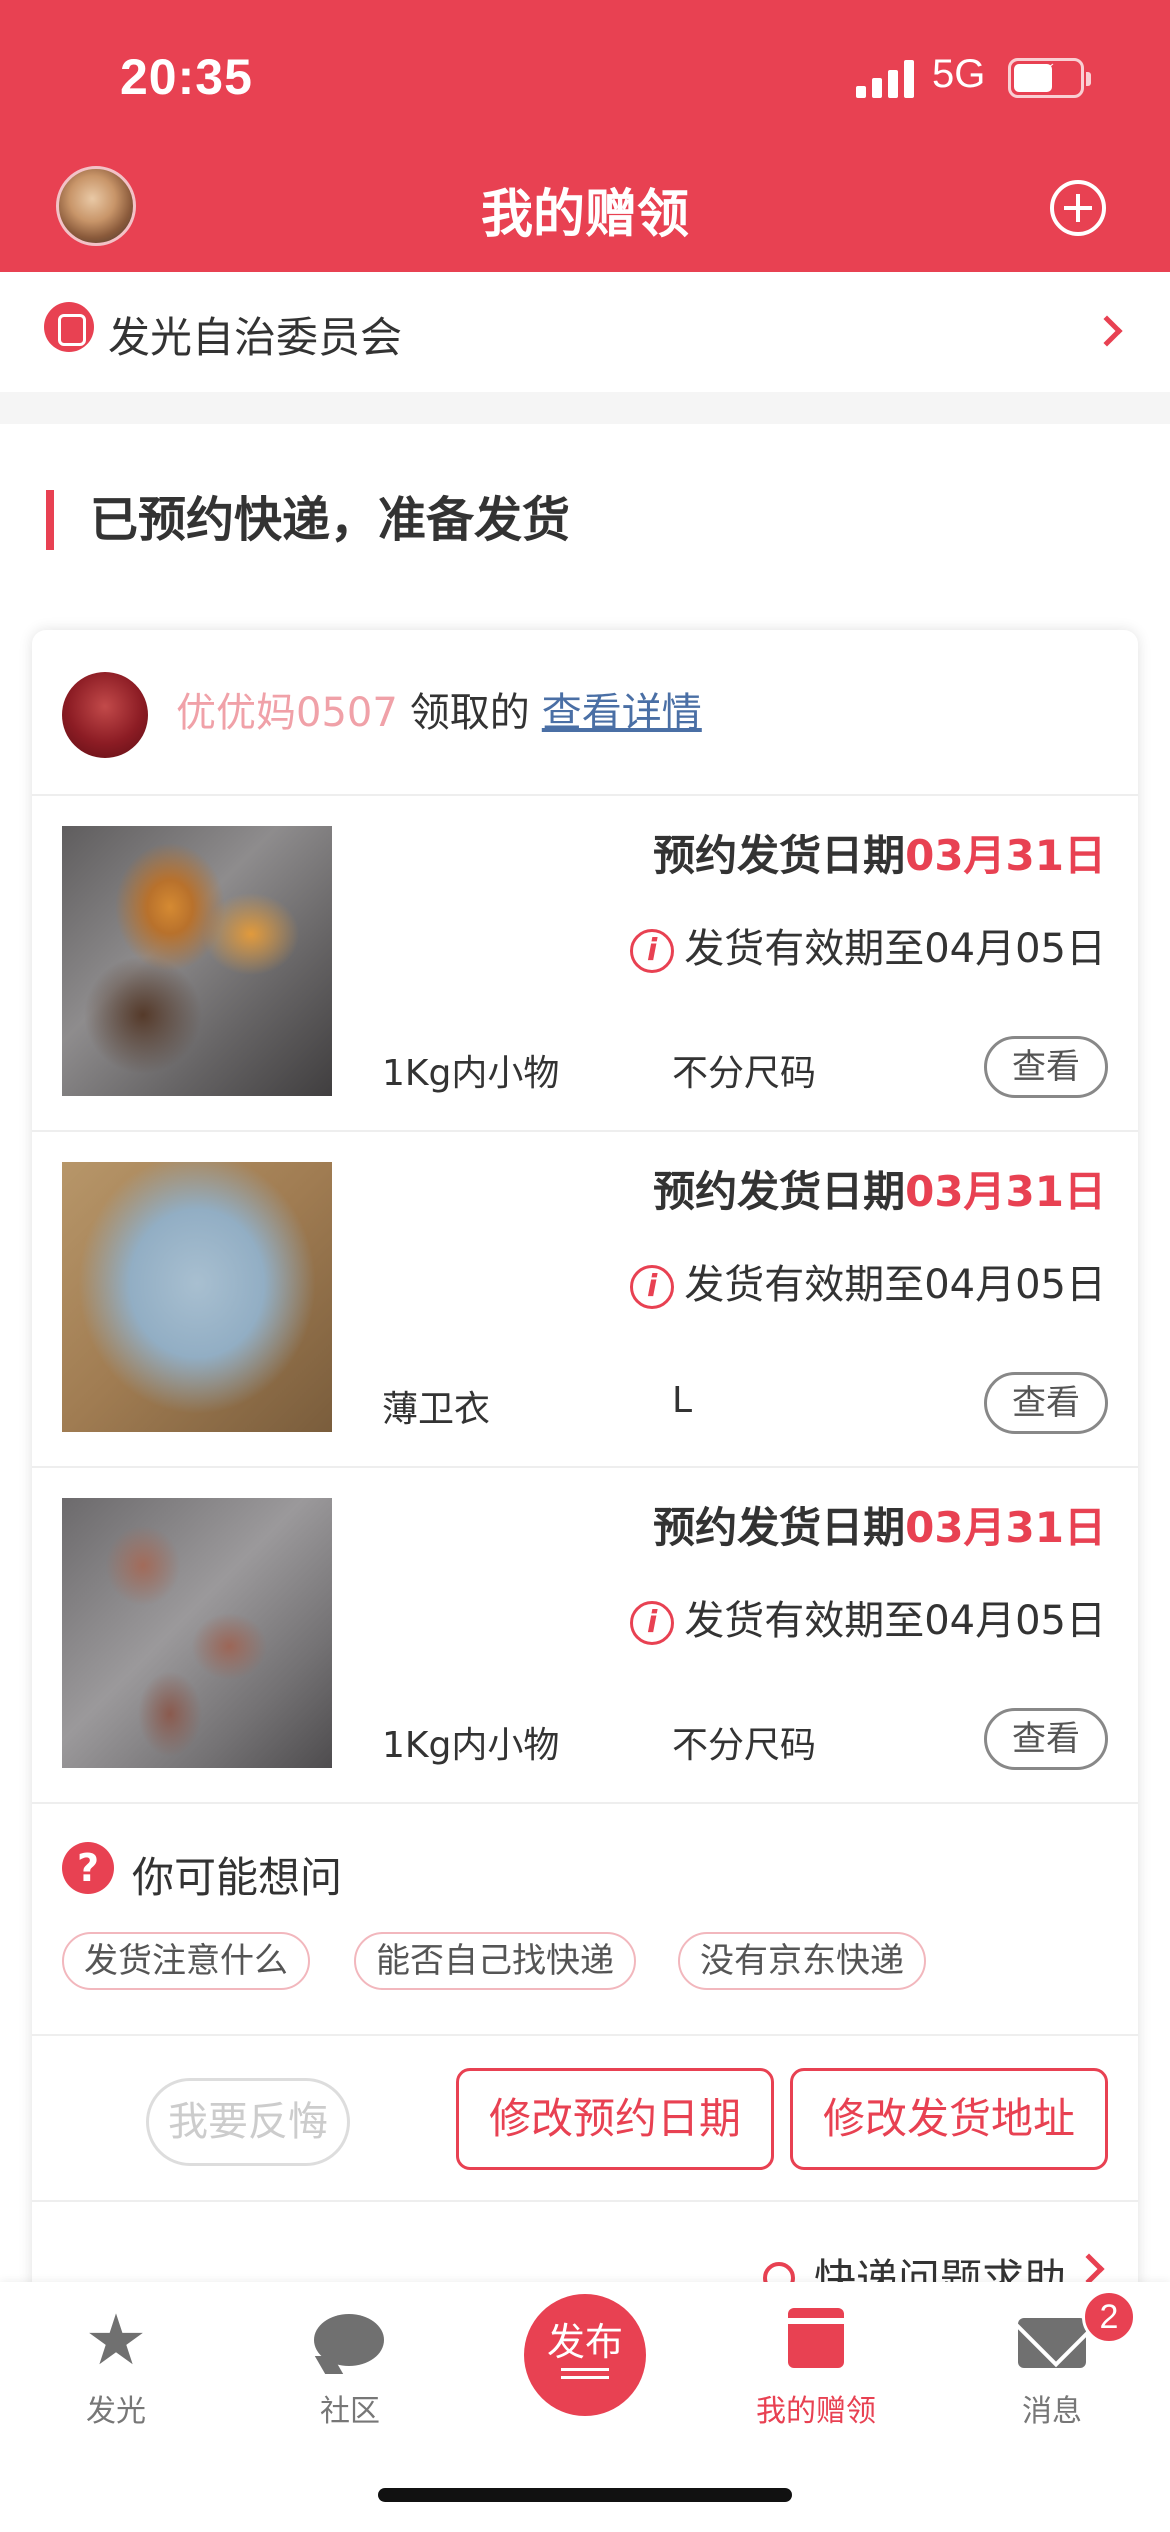 The image size is (1170, 2532). I want to click on chat-bubble-icon, so click(349, 2340).